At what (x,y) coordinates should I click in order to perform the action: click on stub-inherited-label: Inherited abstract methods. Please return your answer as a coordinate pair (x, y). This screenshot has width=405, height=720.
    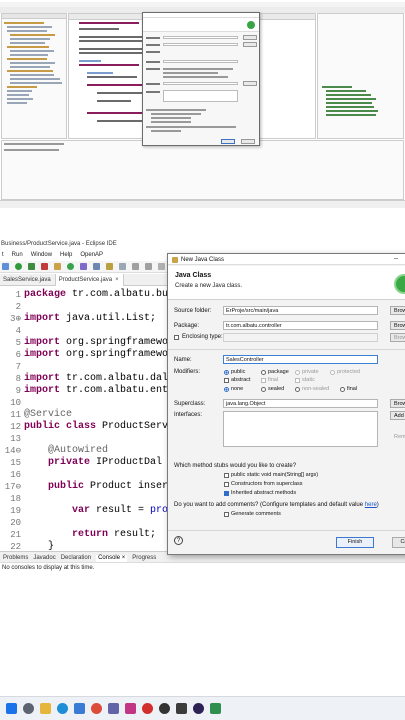
    Looking at the image, I should click on (264, 493).